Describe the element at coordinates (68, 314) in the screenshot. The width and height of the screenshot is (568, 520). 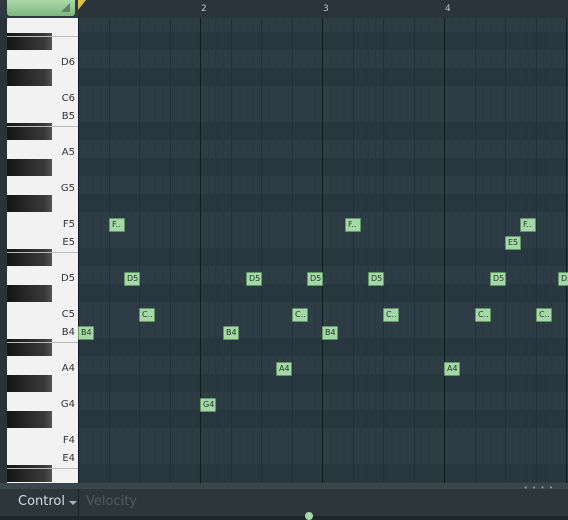
I see `key-label: C5` at that location.